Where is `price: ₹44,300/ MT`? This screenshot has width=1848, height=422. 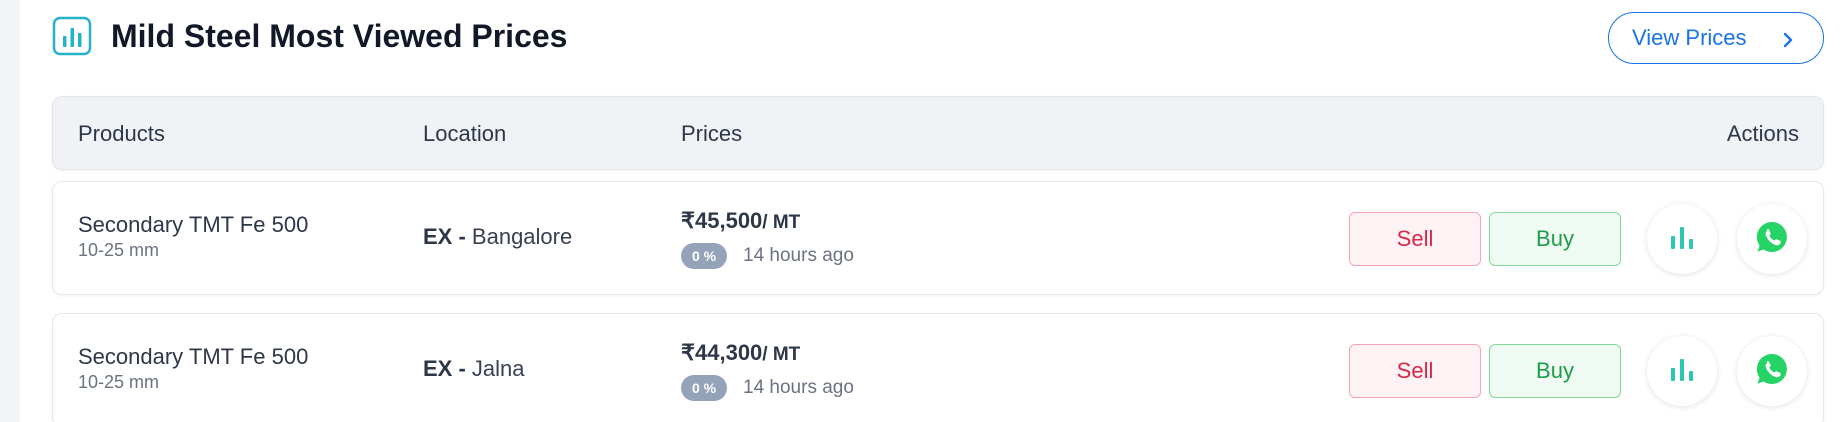 price: ₹44,300/ MT is located at coordinates (740, 353).